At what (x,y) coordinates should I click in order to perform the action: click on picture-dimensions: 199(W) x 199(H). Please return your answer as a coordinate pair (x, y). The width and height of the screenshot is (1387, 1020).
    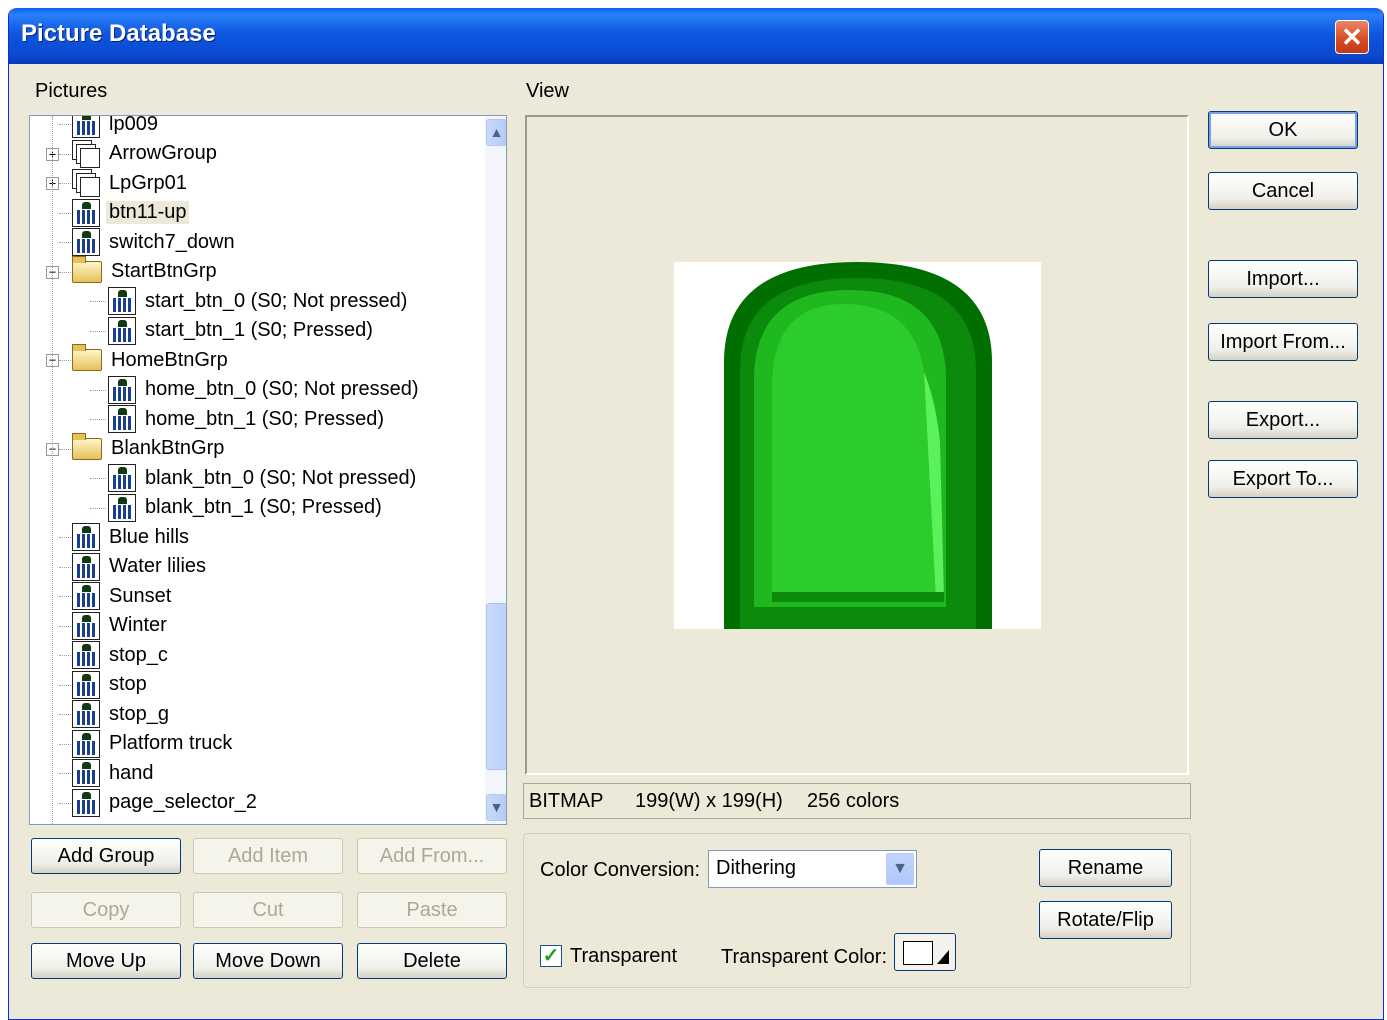
    Looking at the image, I should click on (709, 801).